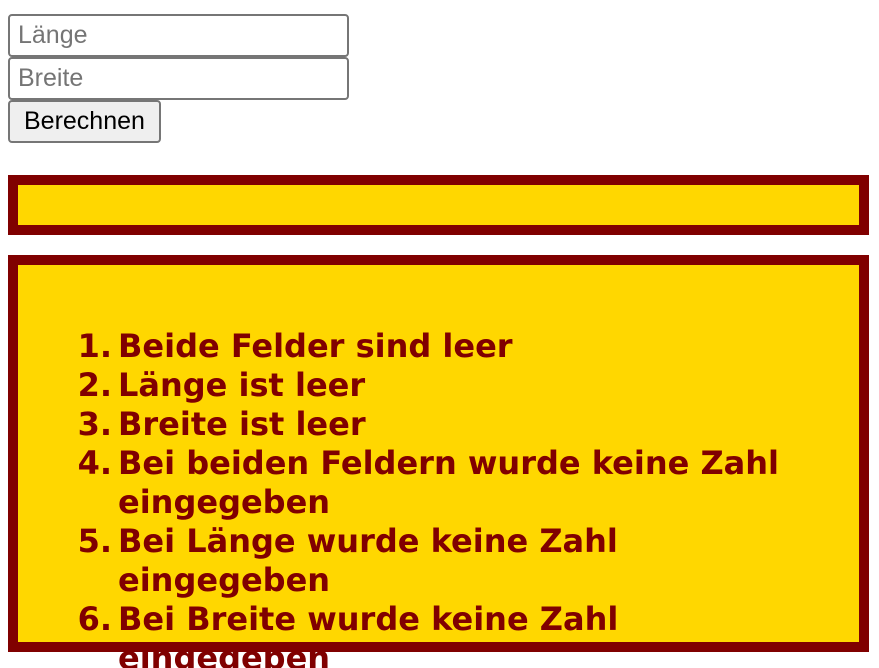  I want to click on error-item-empty-width: Breite ist leer, so click(219, 424).